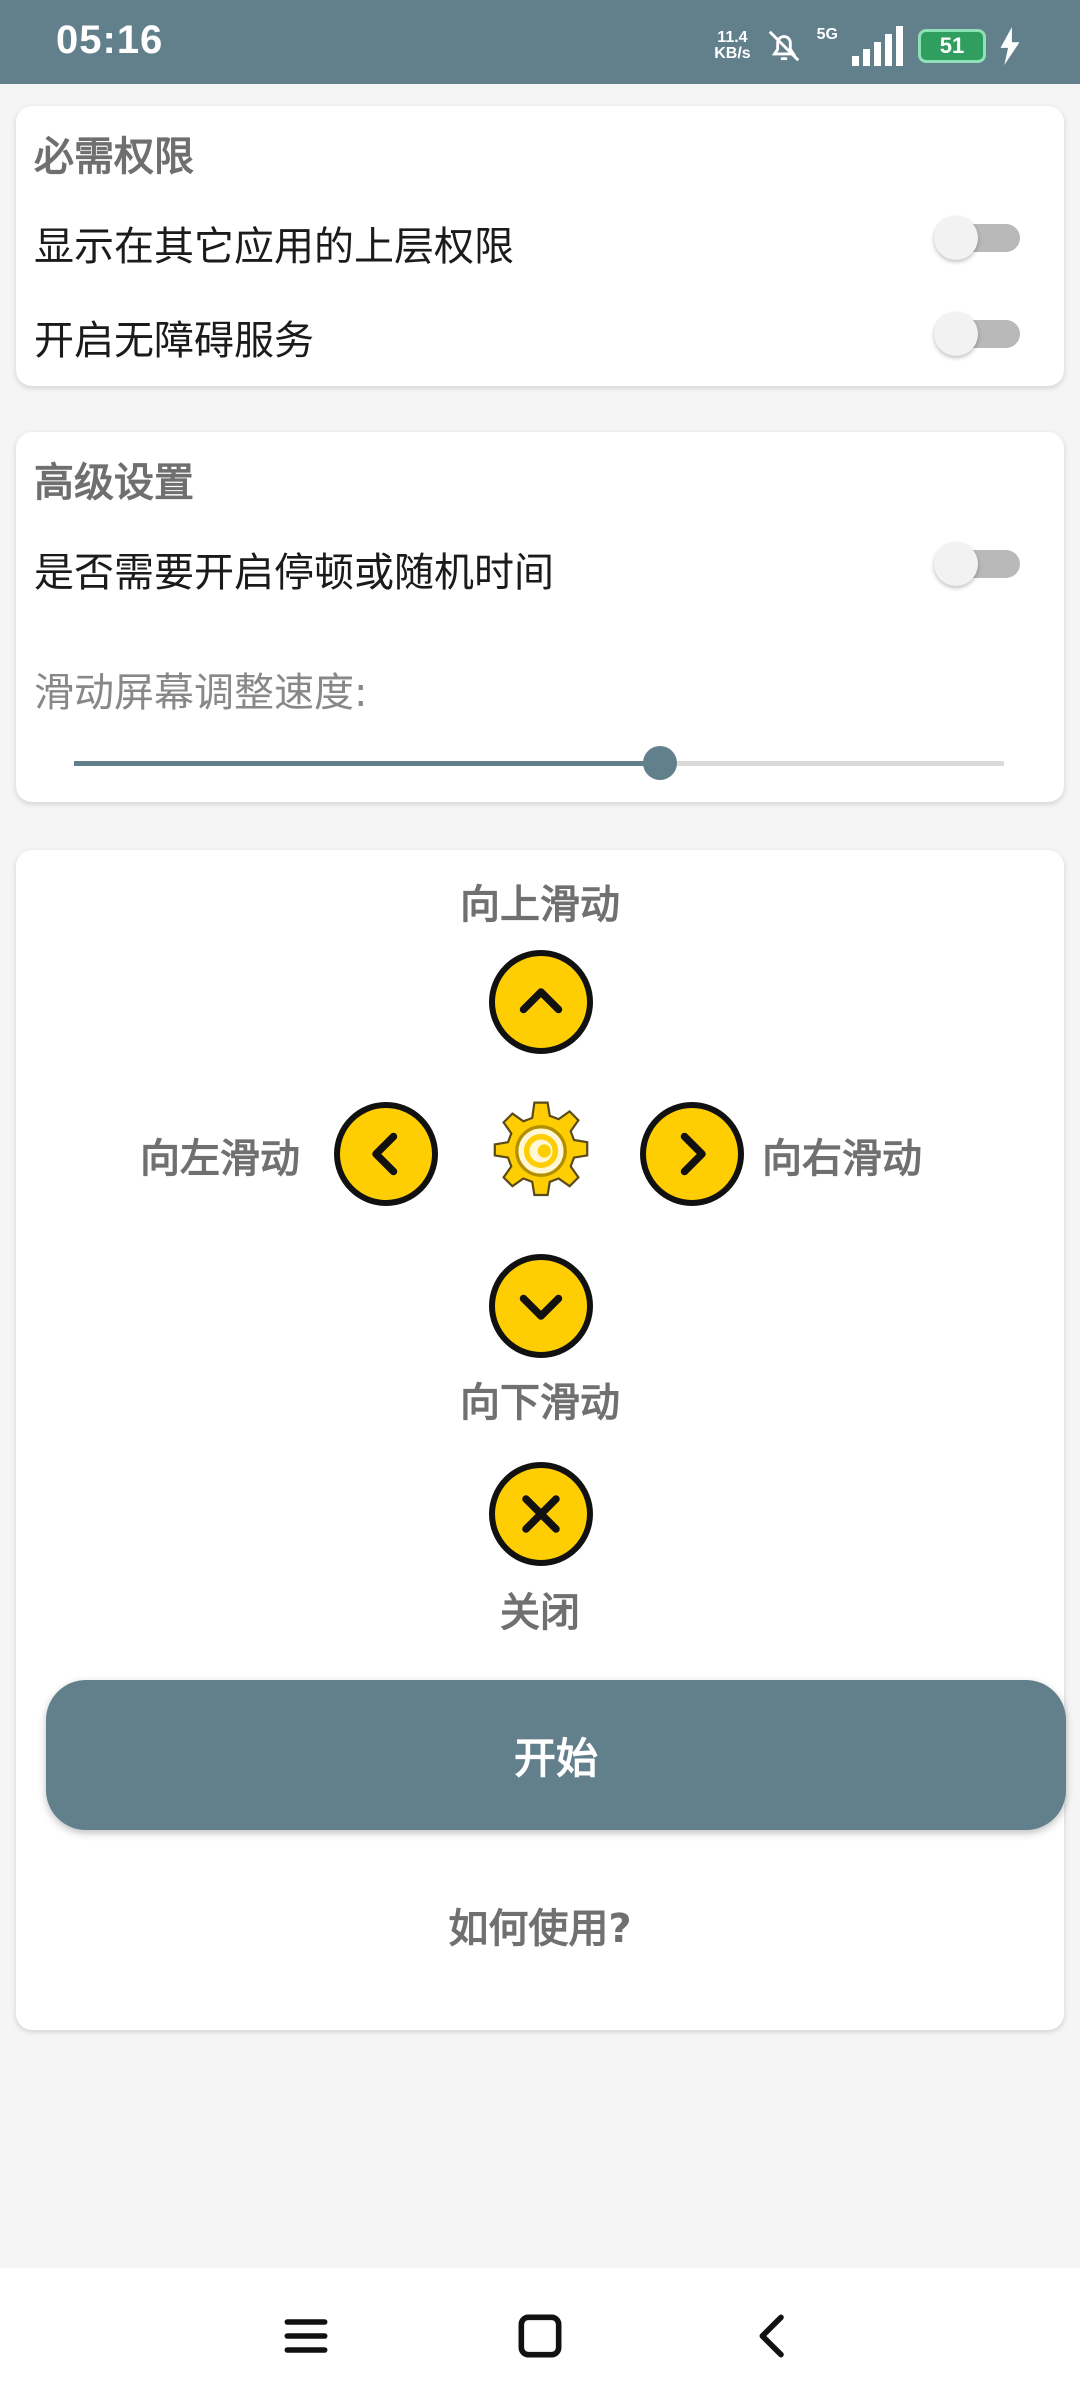  I want to click on how-to-use-link: 如何使用?, so click(540, 1925).